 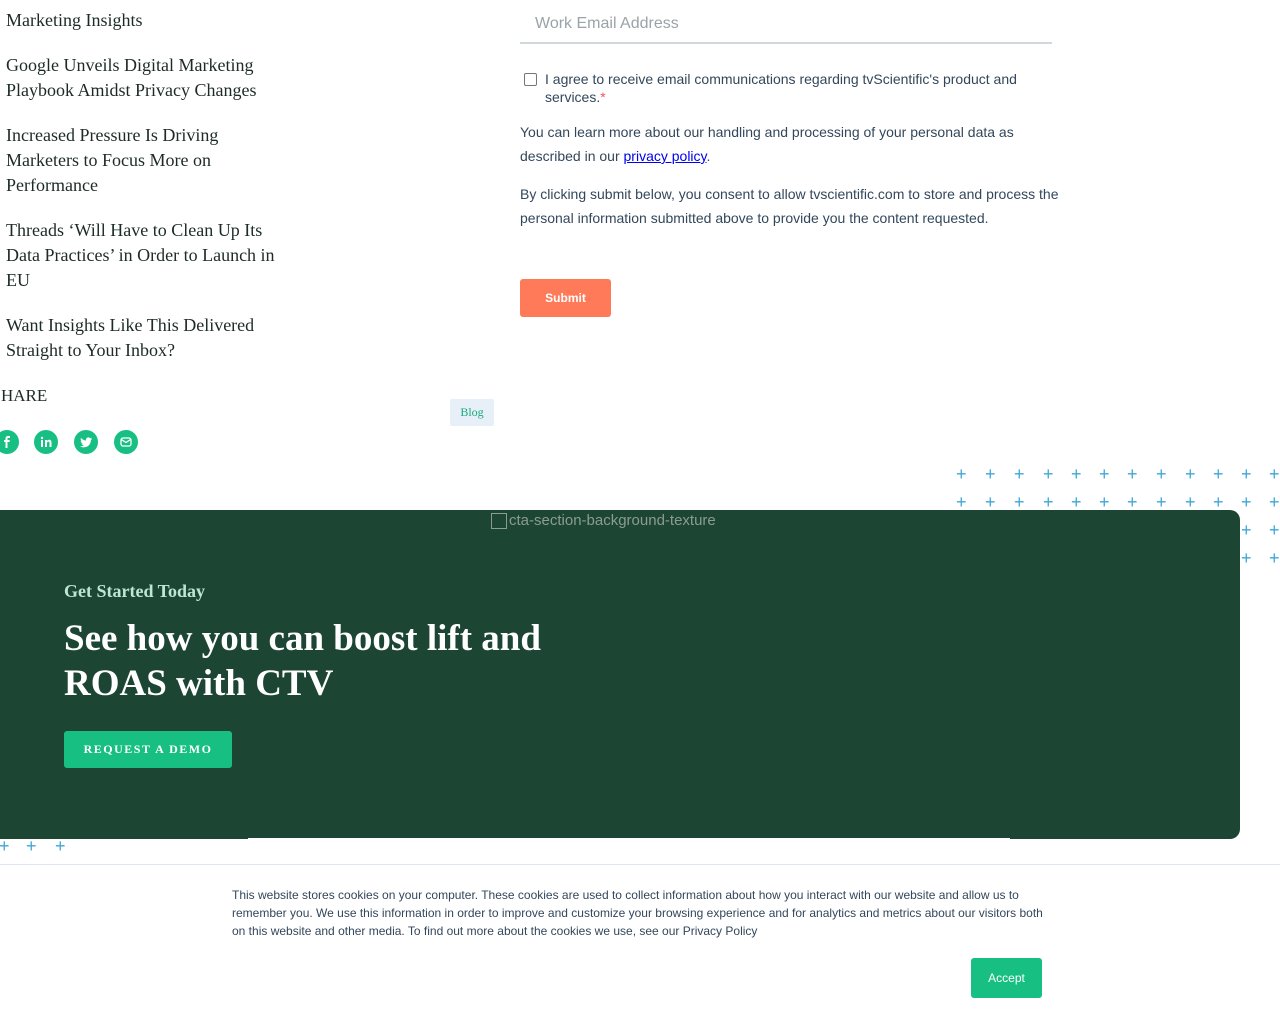 I want to click on privacy-policy-link: privacy policy, so click(x=665, y=156).